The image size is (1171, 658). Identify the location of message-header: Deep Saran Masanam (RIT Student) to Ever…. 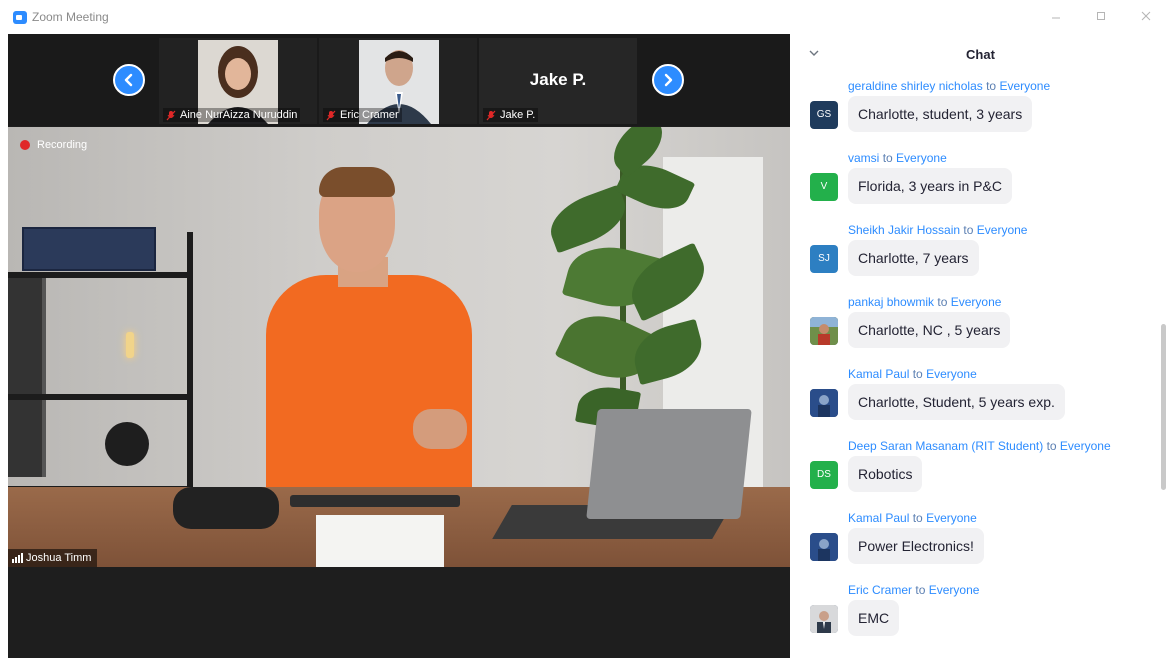
(979, 446).